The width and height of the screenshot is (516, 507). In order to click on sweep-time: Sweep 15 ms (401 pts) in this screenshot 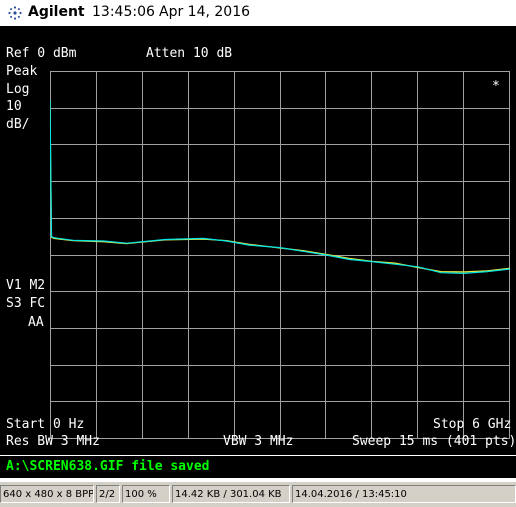, I will do `click(434, 441)`.